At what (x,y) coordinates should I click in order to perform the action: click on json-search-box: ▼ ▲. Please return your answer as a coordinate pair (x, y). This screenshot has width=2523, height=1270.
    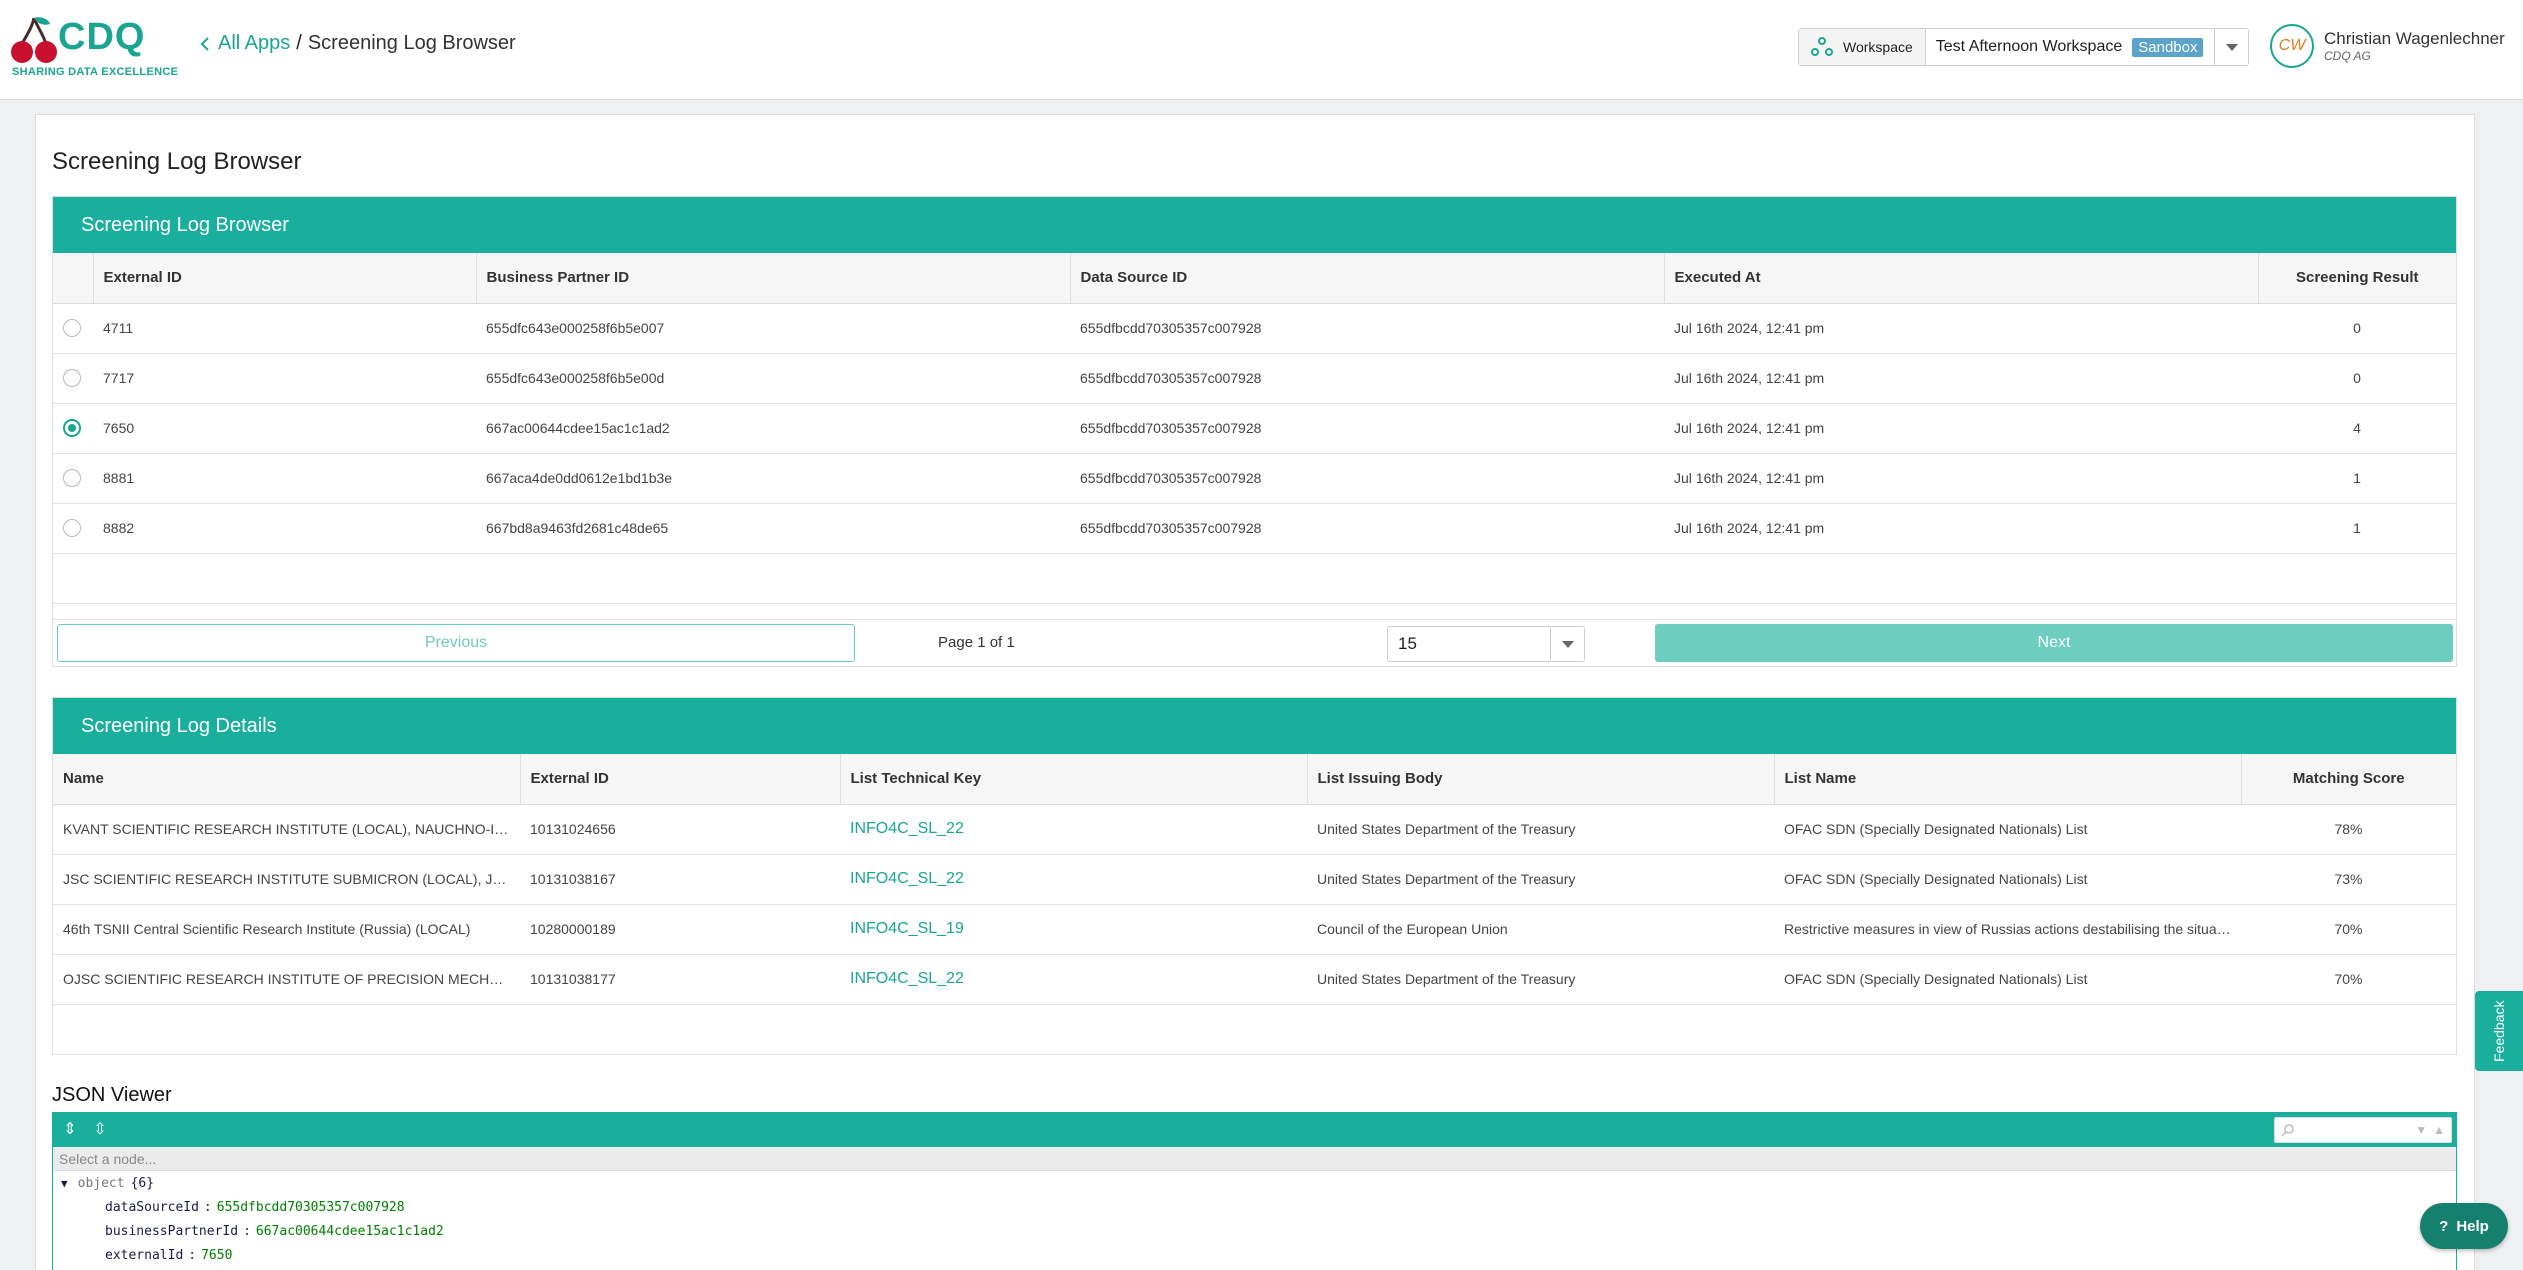
    Looking at the image, I should click on (2363, 1130).